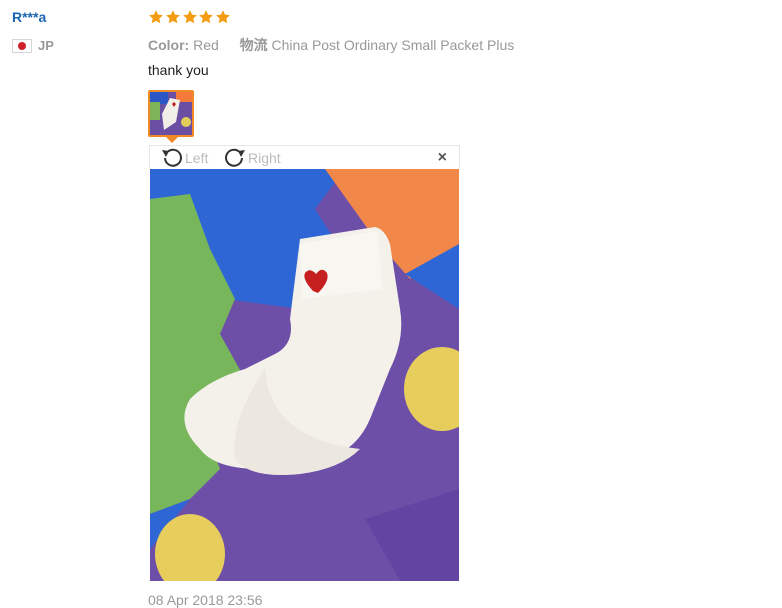  Describe the element at coordinates (46, 45) in the screenshot. I see `country-code: JP` at that location.